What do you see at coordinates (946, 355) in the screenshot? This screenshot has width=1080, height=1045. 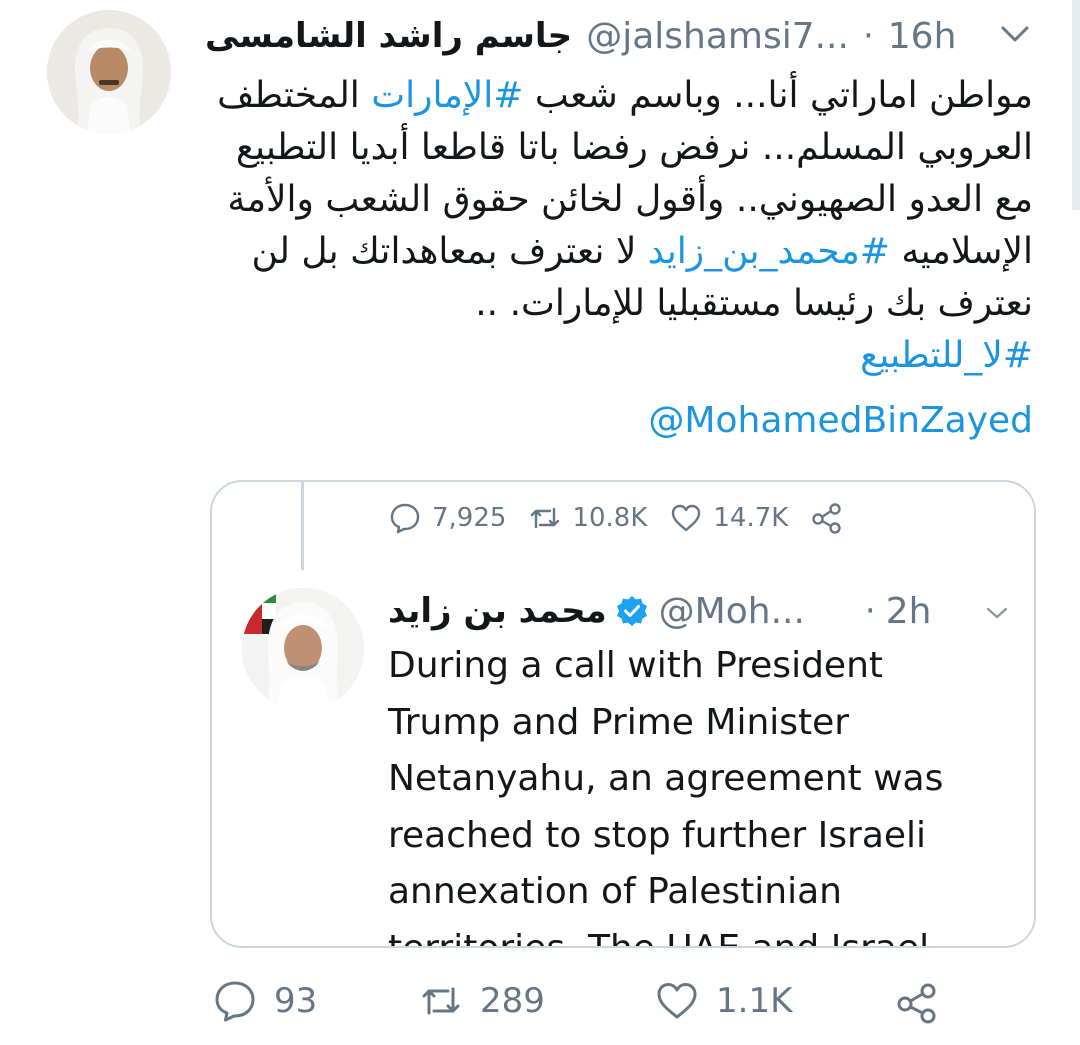 I see `hashtag-link: #لا_للتطبيع` at bounding box center [946, 355].